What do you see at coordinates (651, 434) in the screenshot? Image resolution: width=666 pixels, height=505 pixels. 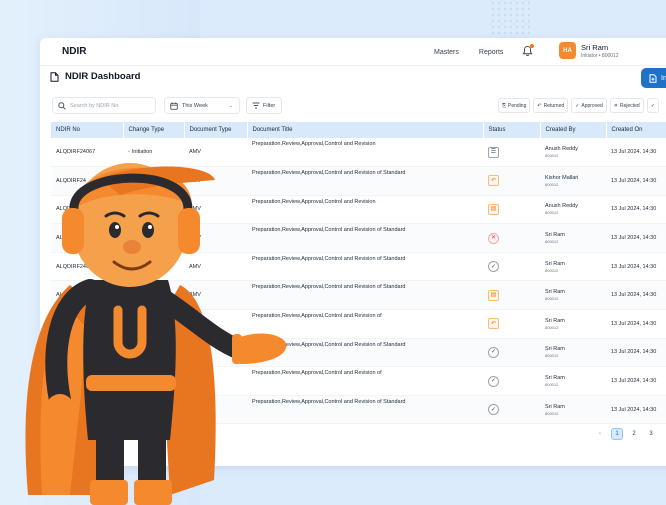 I see `page-button: 3` at bounding box center [651, 434].